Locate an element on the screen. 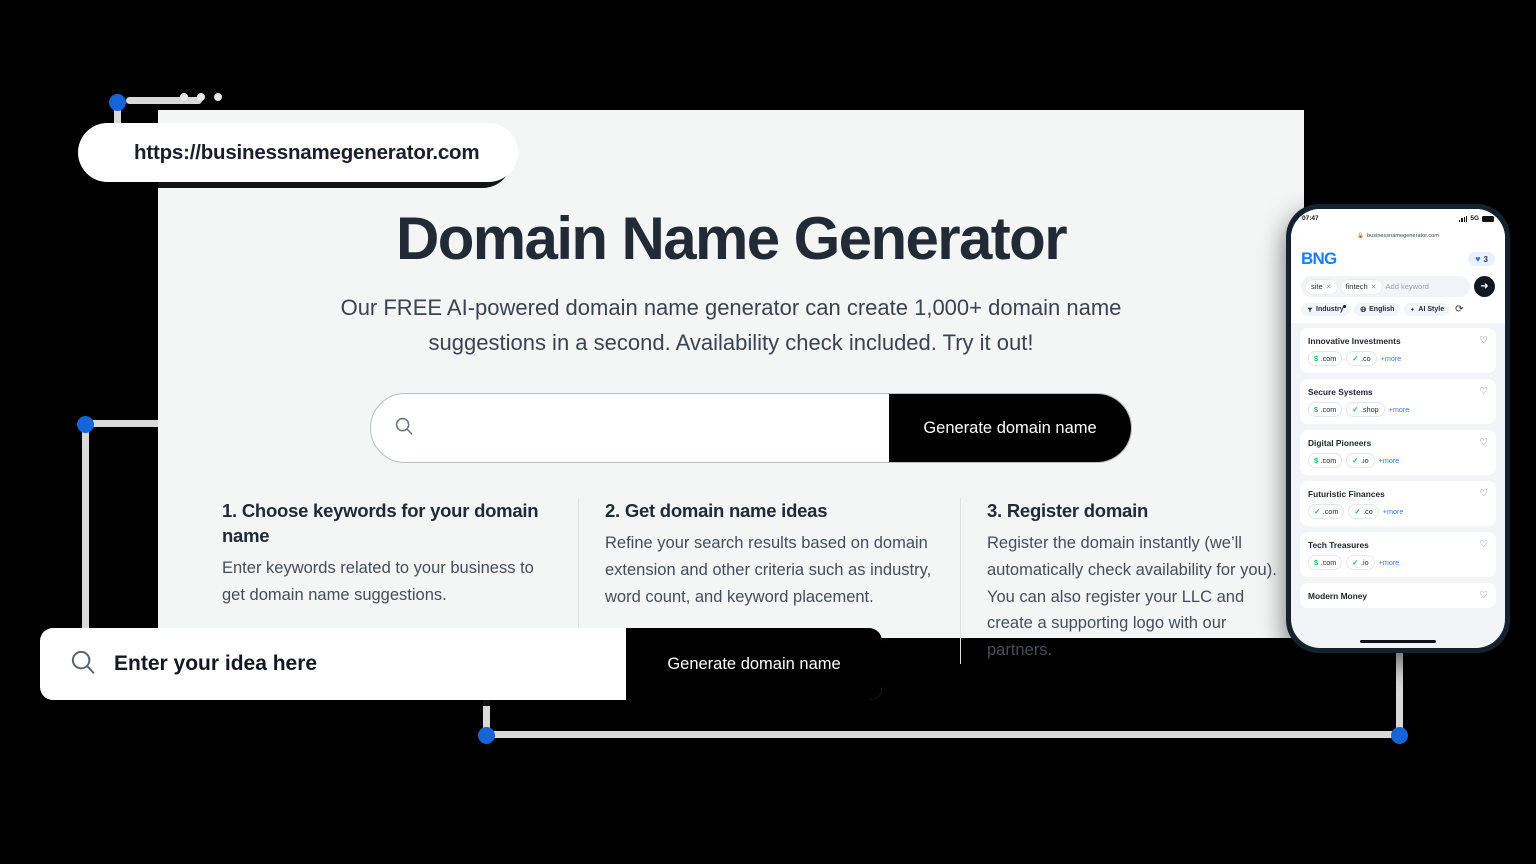 The image size is (1536, 864). home-indicator is located at coordinates (1398, 641).